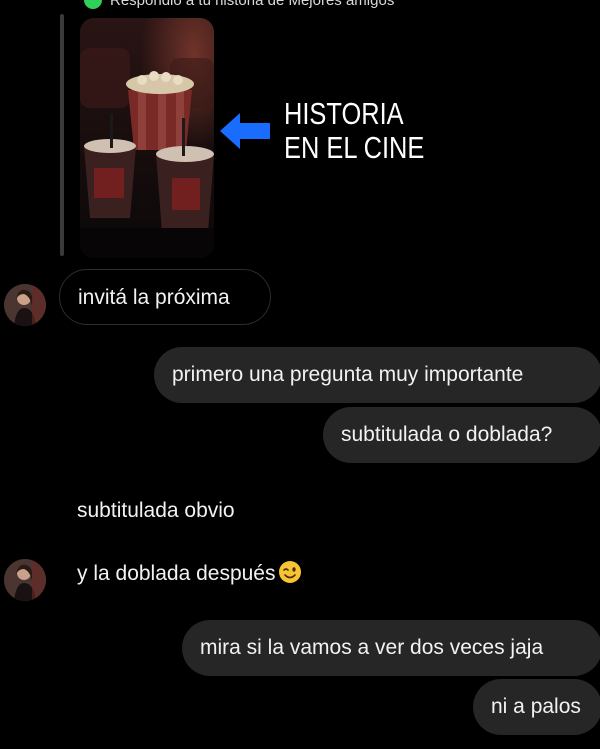  What do you see at coordinates (354, 130) in the screenshot?
I see `story-caption: HISTORIA EN EL CINE` at bounding box center [354, 130].